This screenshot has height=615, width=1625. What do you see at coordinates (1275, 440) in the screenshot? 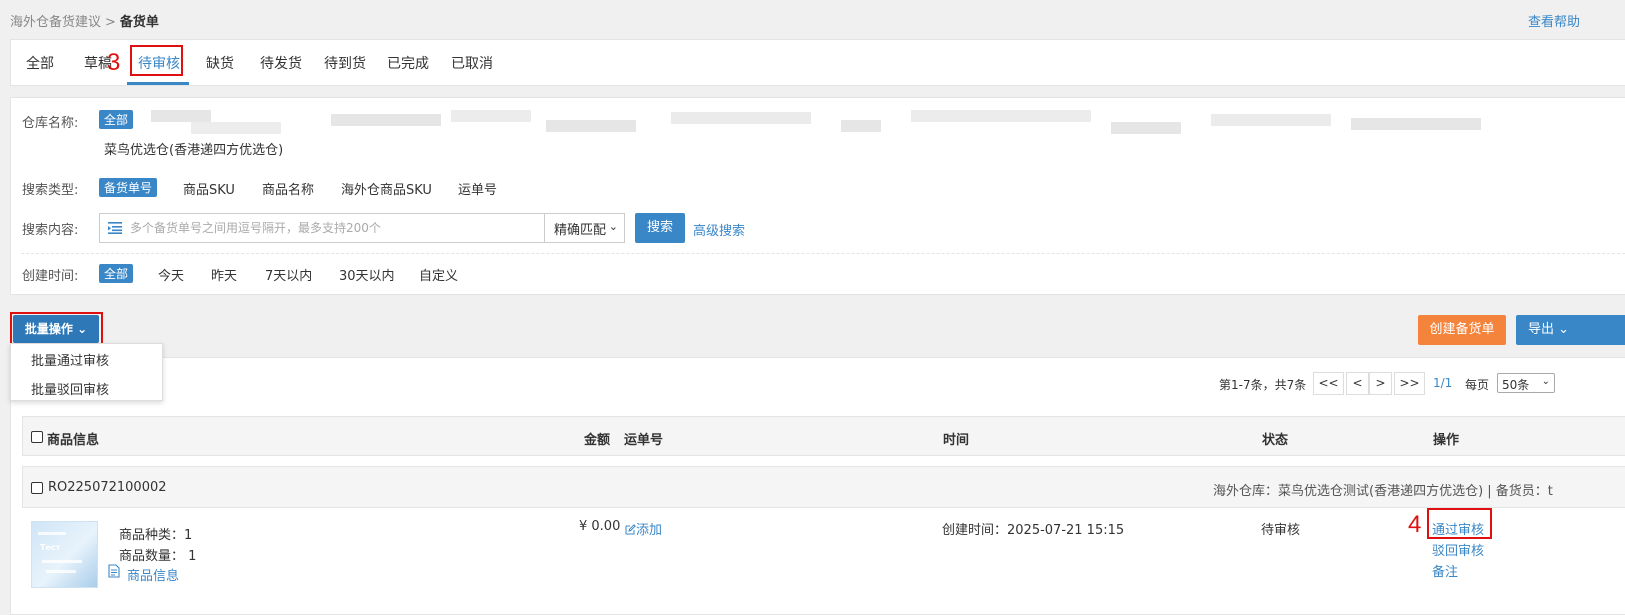
I see `header-status: 状态` at bounding box center [1275, 440].